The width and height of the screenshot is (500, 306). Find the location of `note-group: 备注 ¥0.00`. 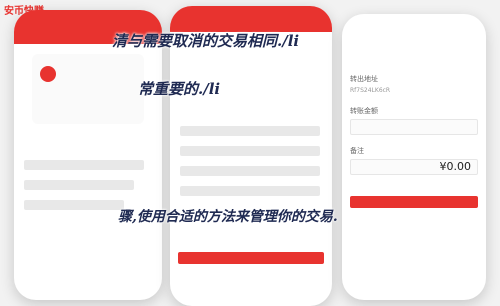

note-group: 备注 ¥0.00 is located at coordinates (414, 160).